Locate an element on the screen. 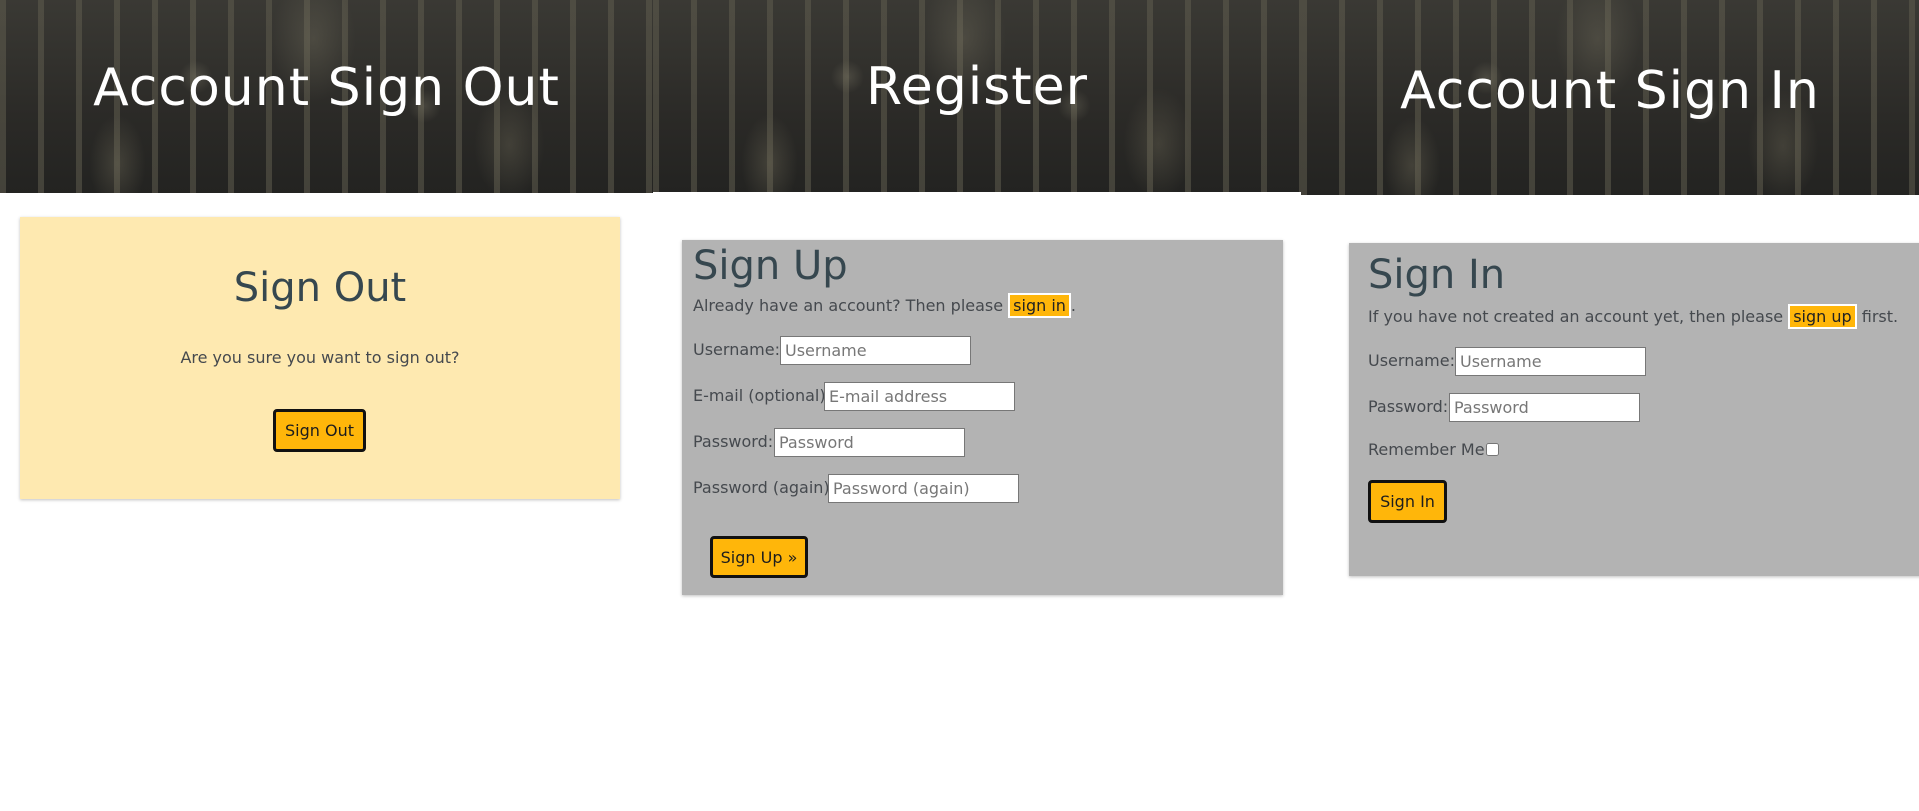 Image resolution: width=1919 pixels, height=811 pixels. sign-in-button: Sign In is located at coordinates (1407, 501).